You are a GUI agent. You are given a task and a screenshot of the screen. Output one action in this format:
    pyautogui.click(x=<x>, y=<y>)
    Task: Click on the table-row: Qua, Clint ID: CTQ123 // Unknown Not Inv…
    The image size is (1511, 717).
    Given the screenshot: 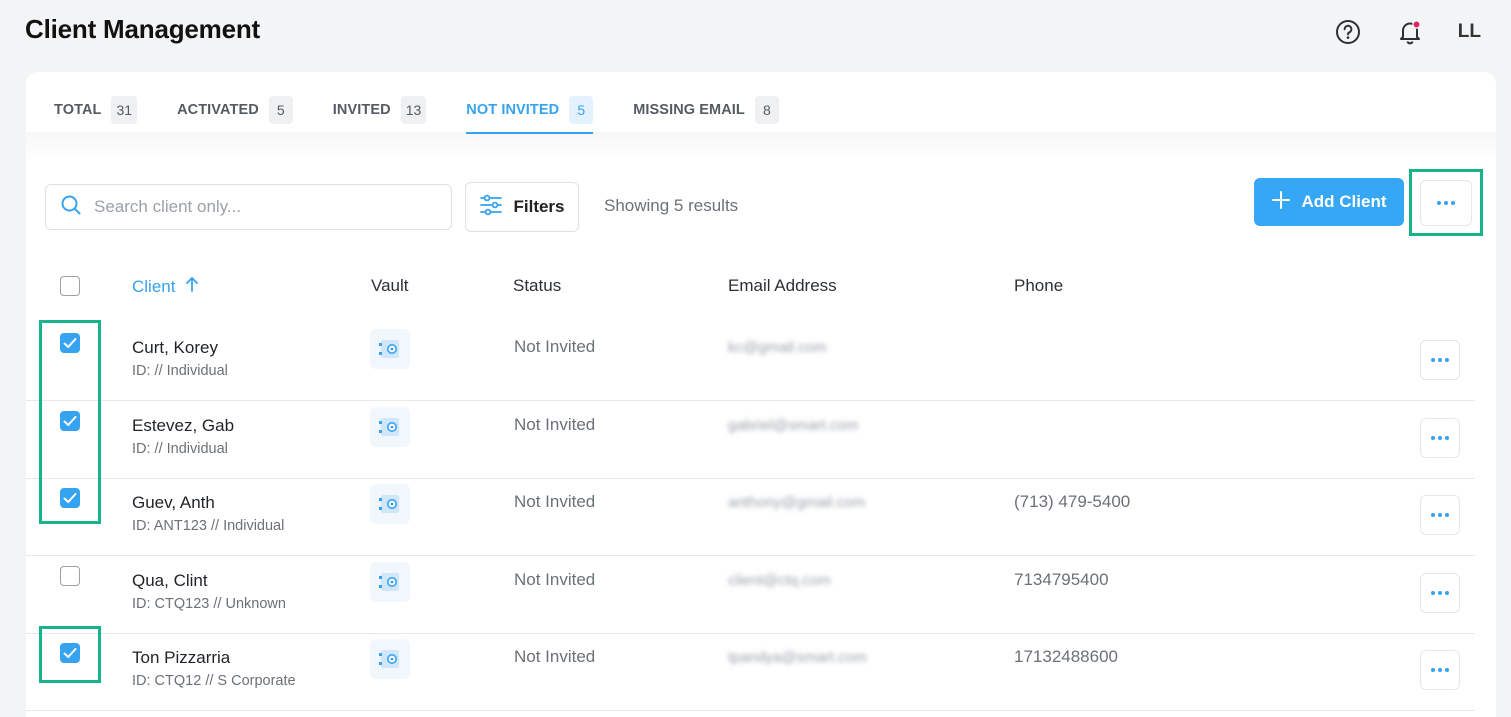 What is the action you would take?
    pyautogui.click(x=750, y=595)
    